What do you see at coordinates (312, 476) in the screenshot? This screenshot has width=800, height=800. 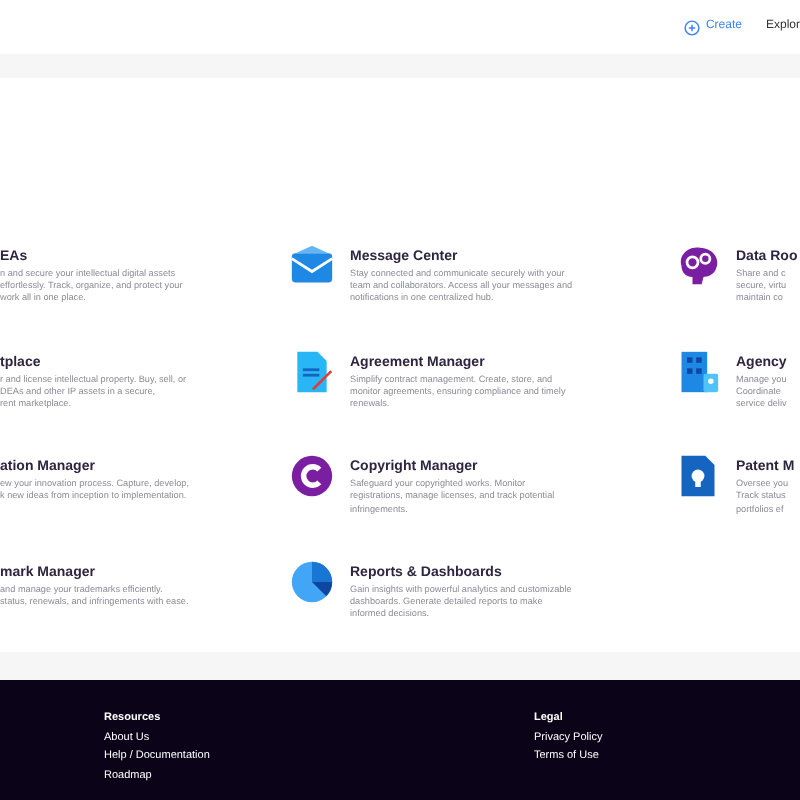 I see `copyright-icon` at bounding box center [312, 476].